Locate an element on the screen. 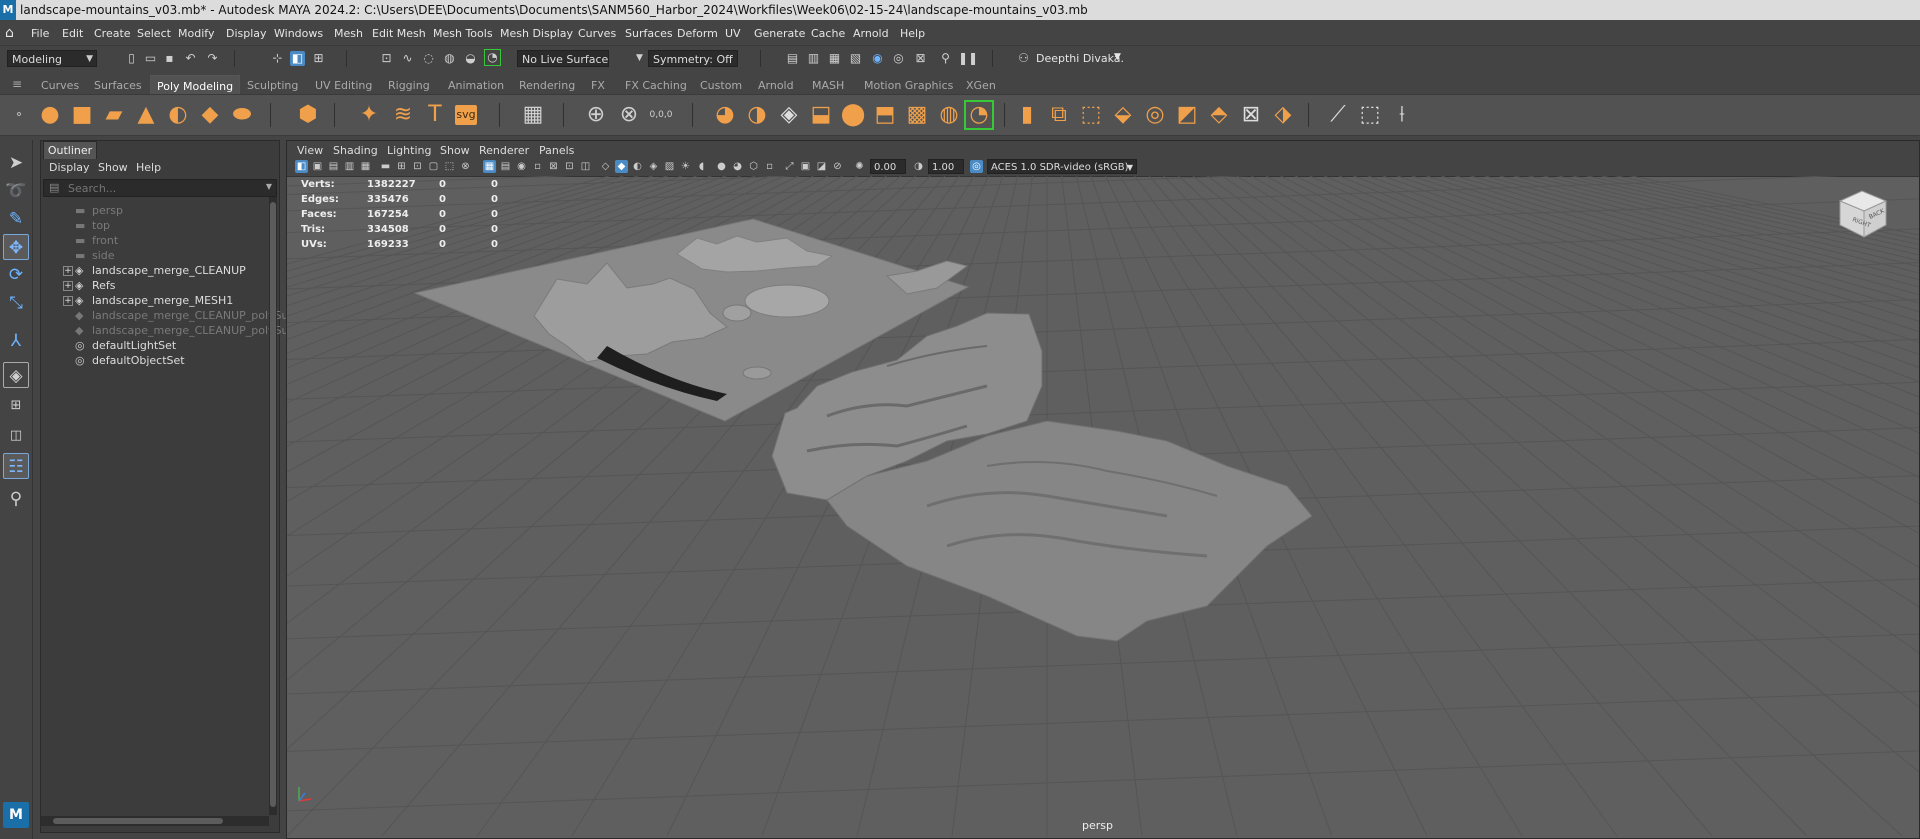  select-camera-icon: ◧ is located at coordinates (301, 166).